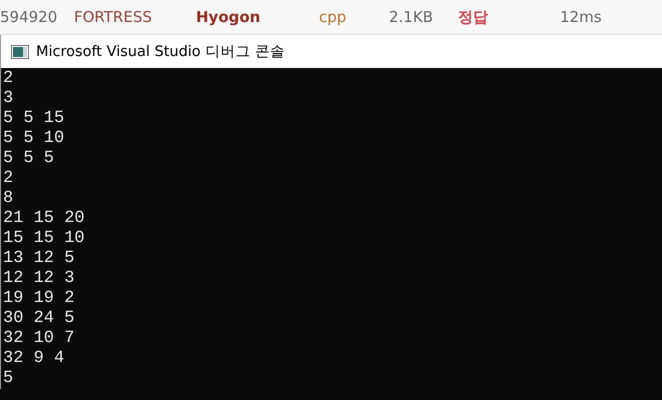 This screenshot has width=662, height=400. Describe the element at coordinates (38, 259) in the screenshot. I see `console-line: 13 12 5` at that location.